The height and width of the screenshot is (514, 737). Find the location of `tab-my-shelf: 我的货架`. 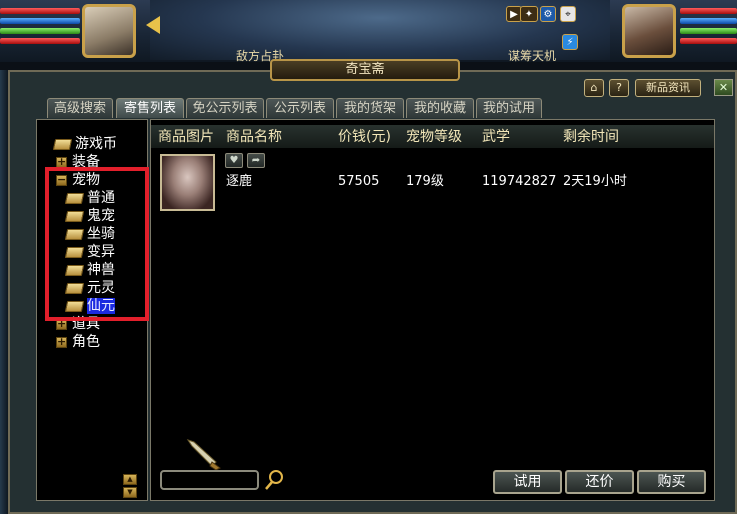

tab-my-shelf: 我的货架 is located at coordinates (370, 108).